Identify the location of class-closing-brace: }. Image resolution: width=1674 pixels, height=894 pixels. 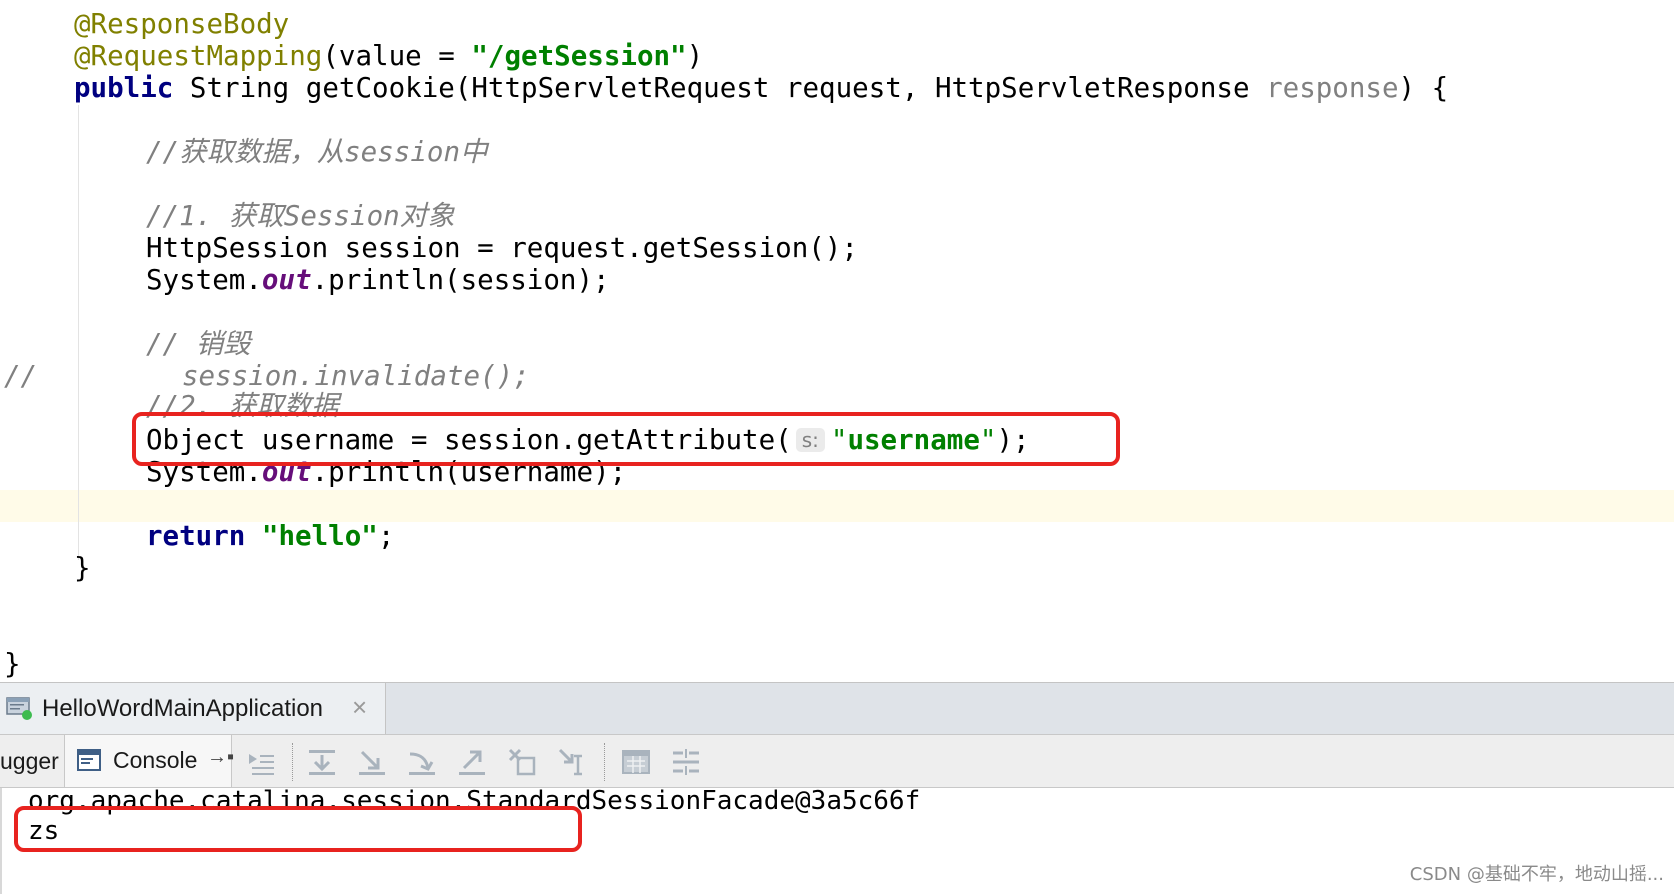
(12, 664).